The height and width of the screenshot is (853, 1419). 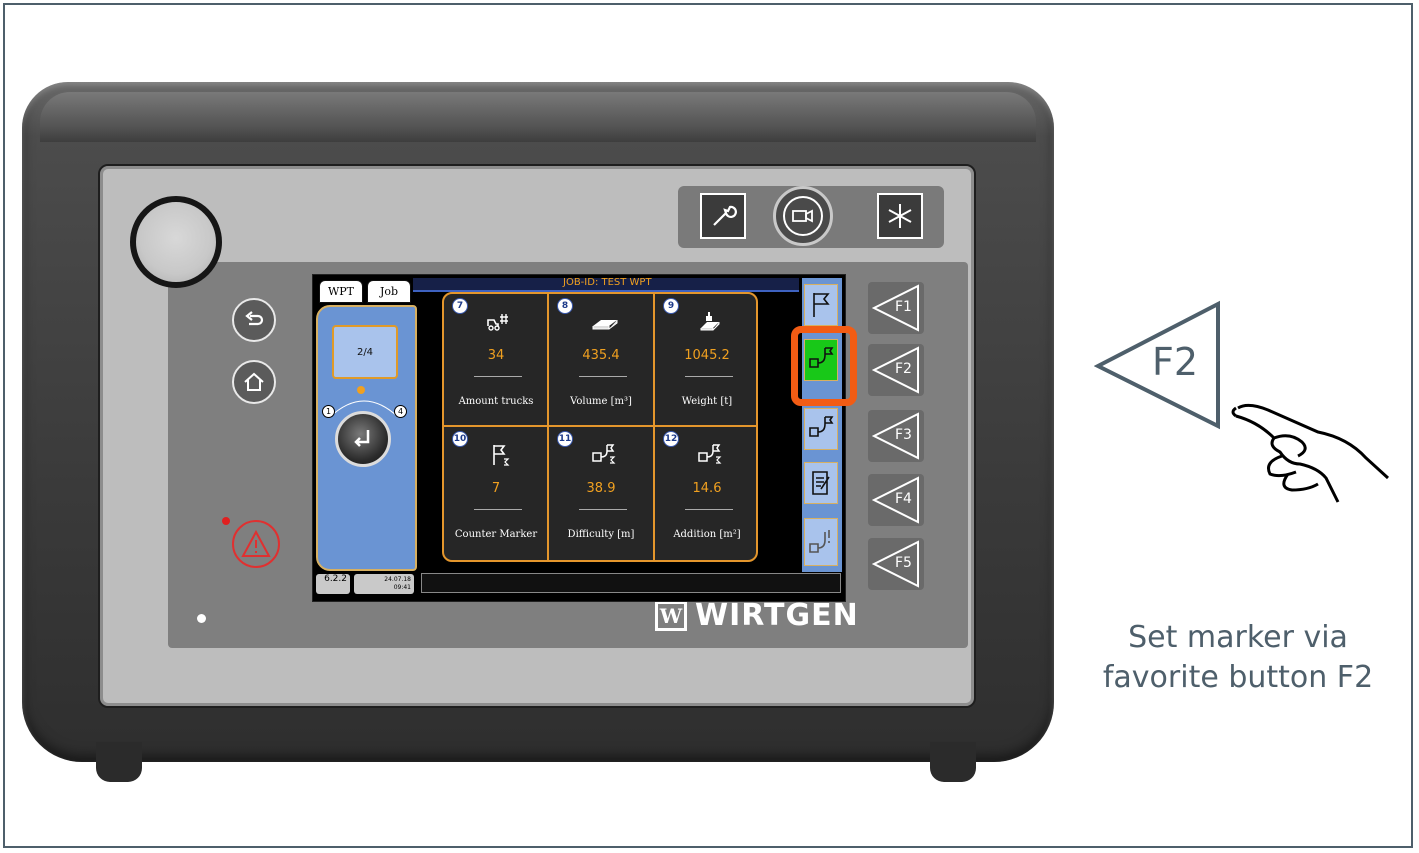 I want to click on tile-number: 7, so click(x=460, y=306).